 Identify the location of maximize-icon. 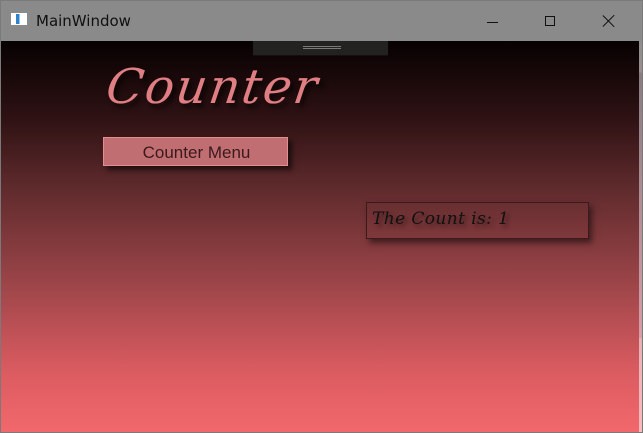
(550, 21).